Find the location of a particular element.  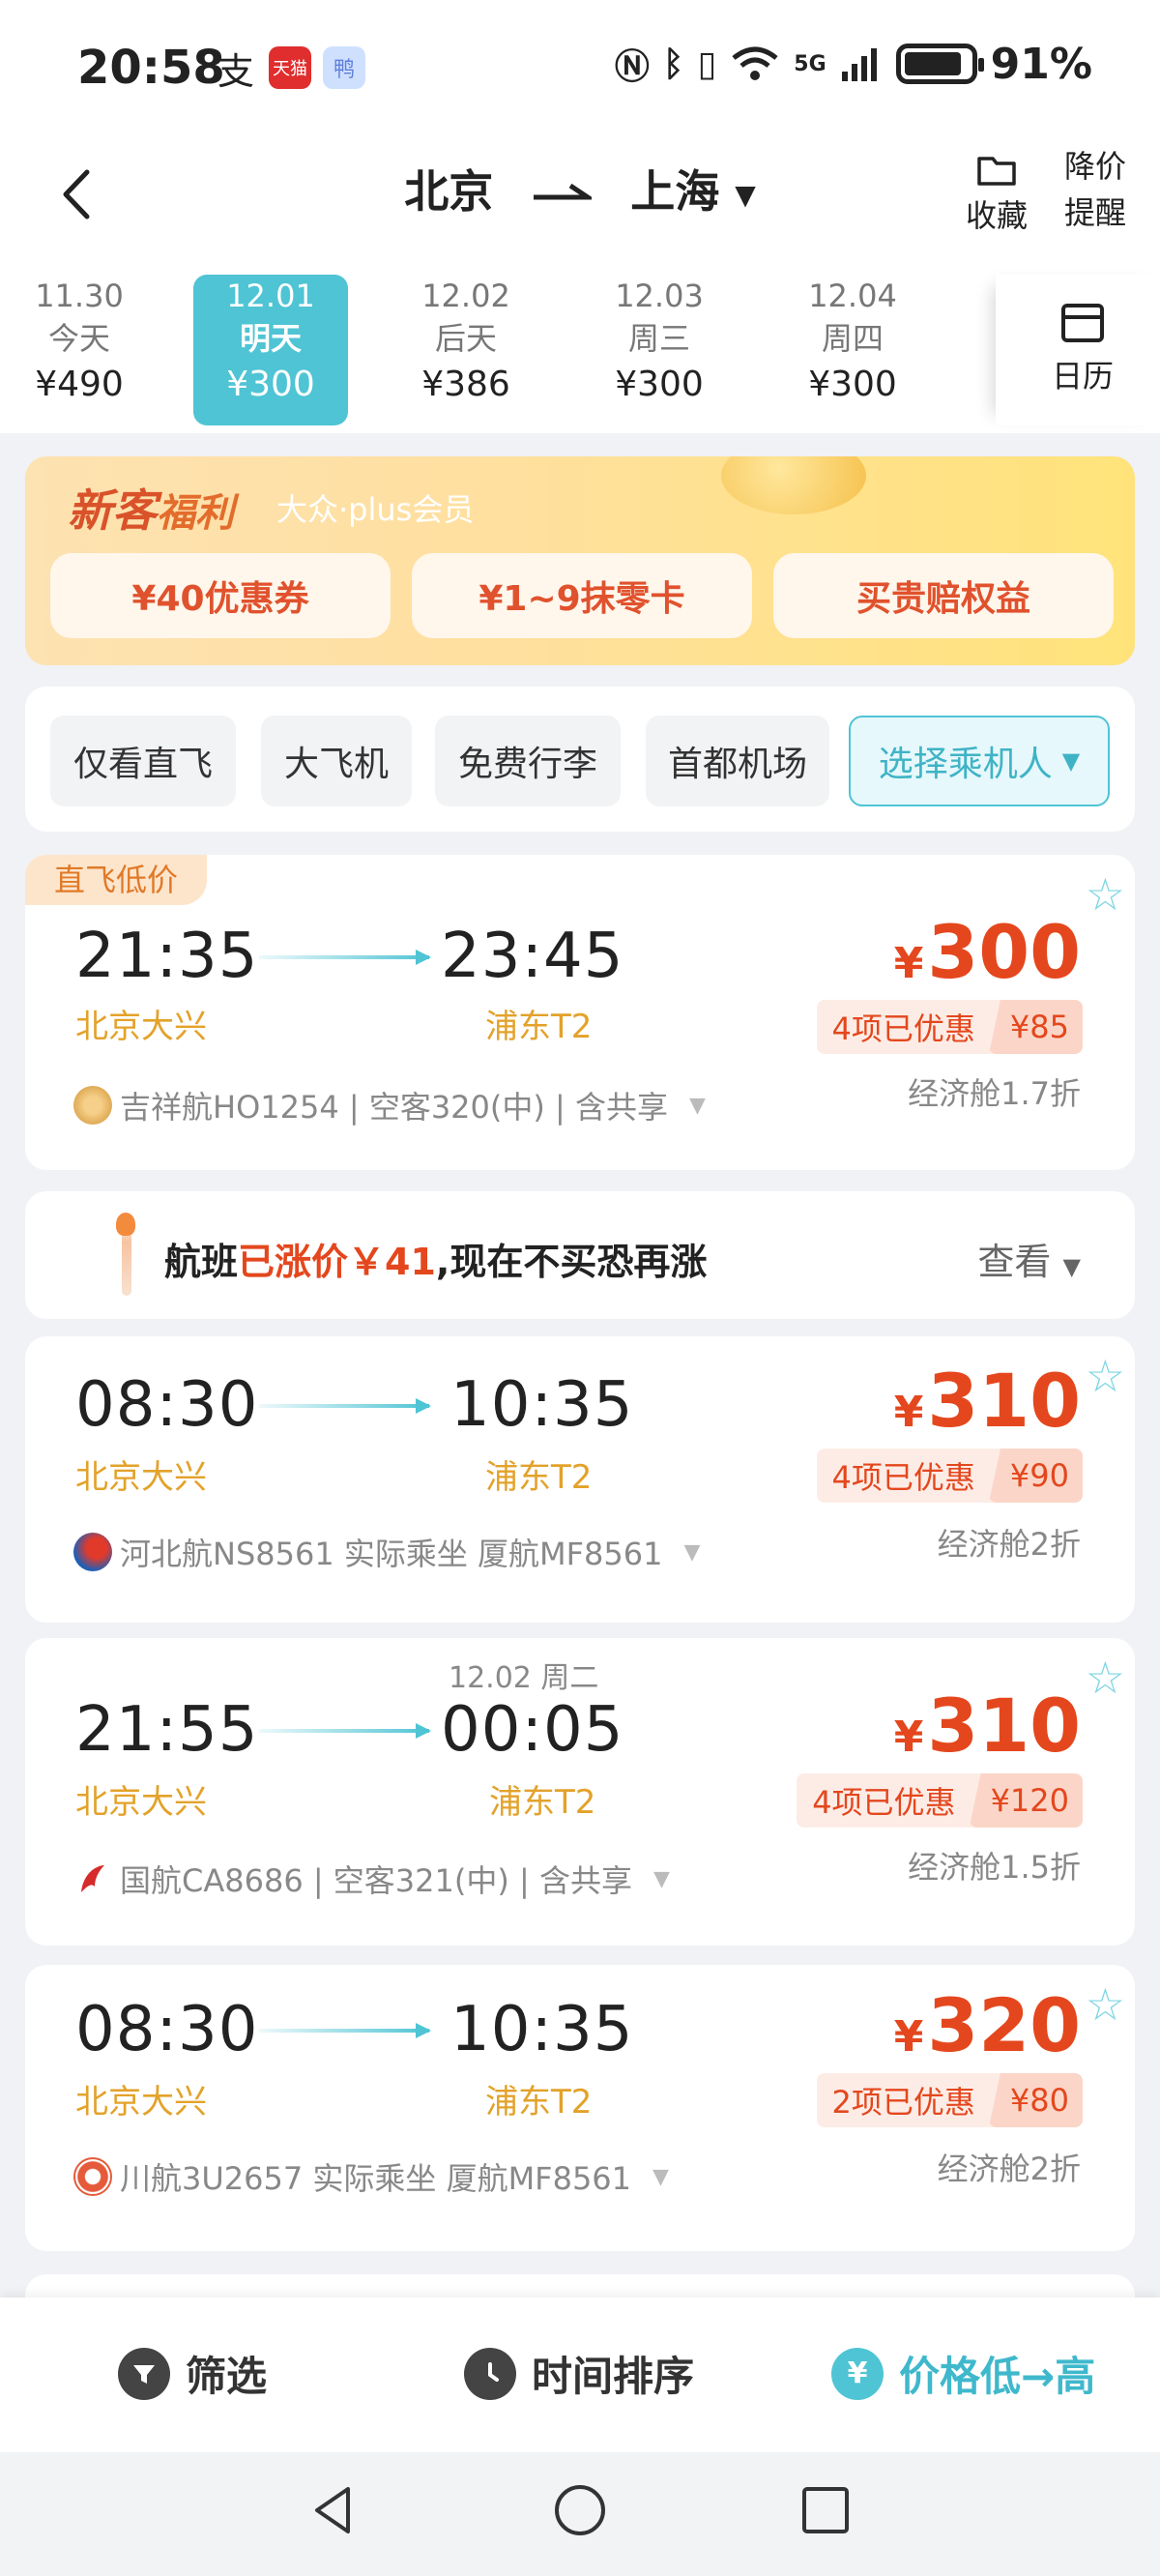

airline-text: 川航3U2657 实际乘坐 厦航MF8561 is located at coordinates (376, 2178).